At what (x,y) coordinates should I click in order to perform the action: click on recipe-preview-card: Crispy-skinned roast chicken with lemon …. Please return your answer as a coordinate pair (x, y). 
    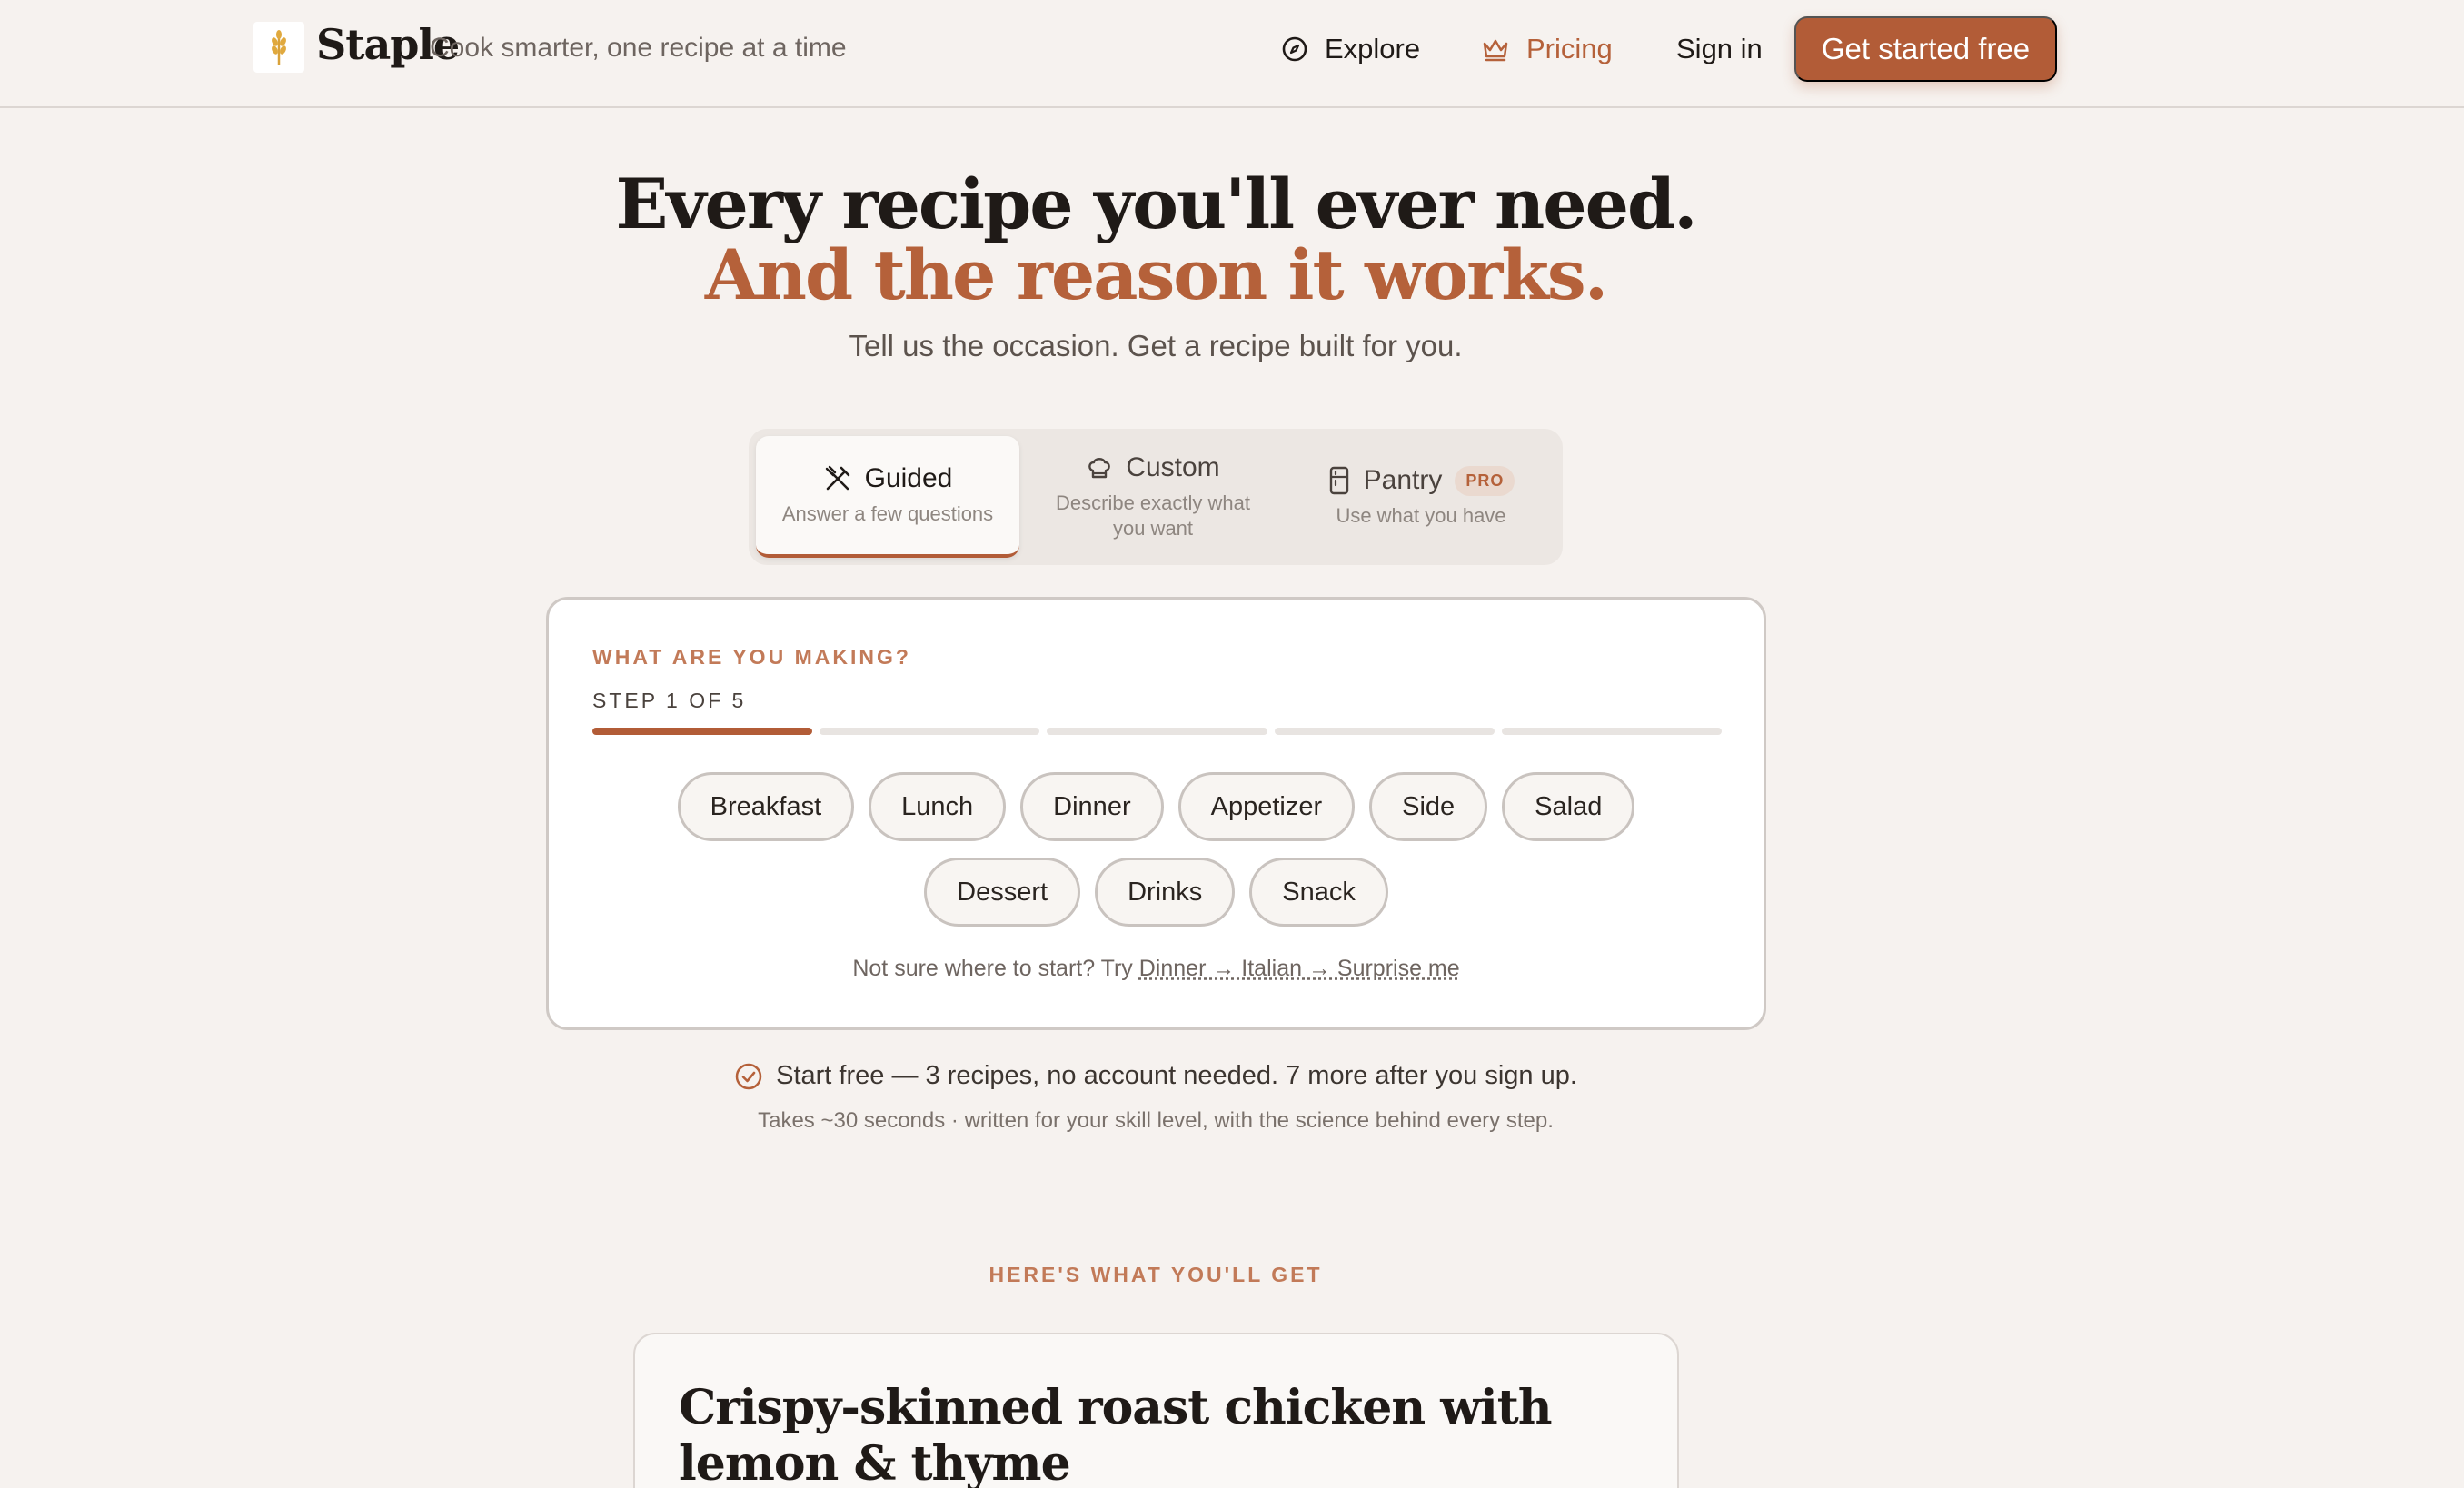
    Looking at the image, I should click on (1156, 1410).